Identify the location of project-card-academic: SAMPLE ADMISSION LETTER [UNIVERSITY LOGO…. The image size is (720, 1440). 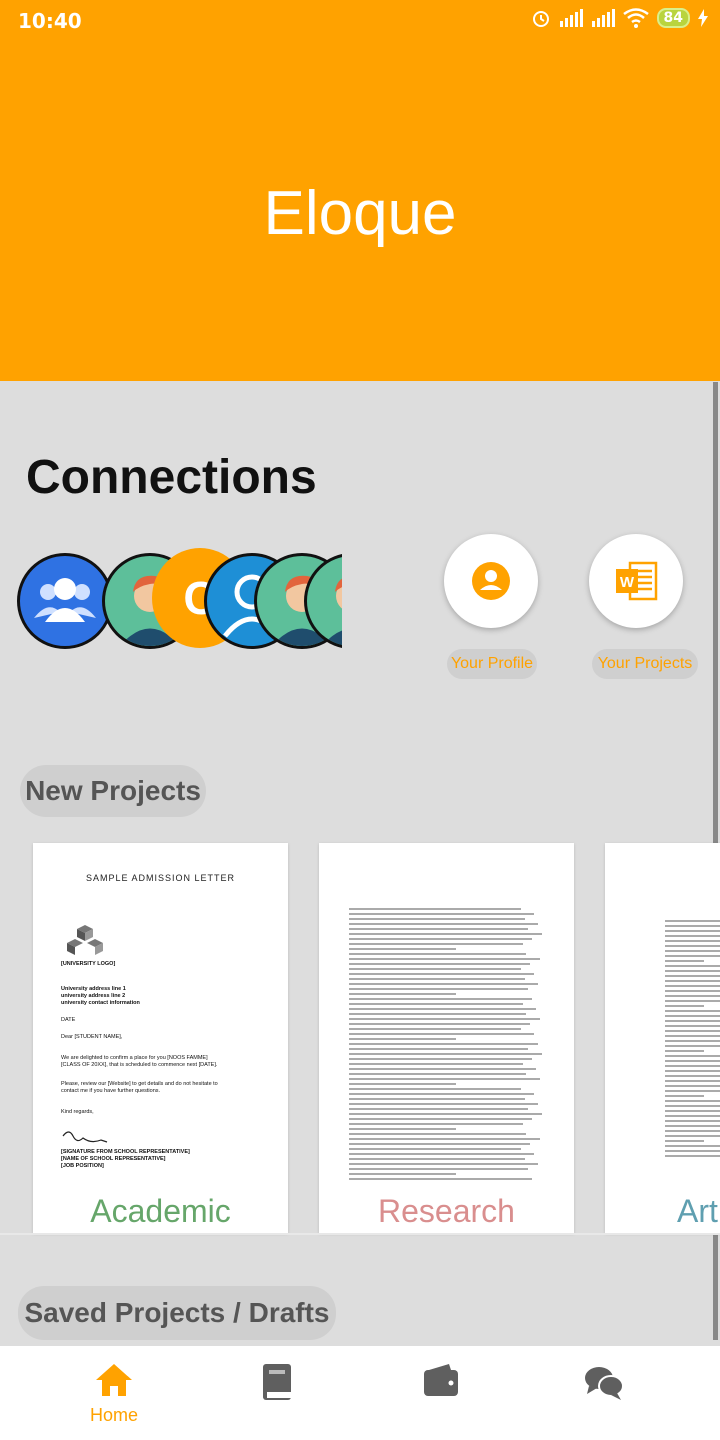
(160, 1038).